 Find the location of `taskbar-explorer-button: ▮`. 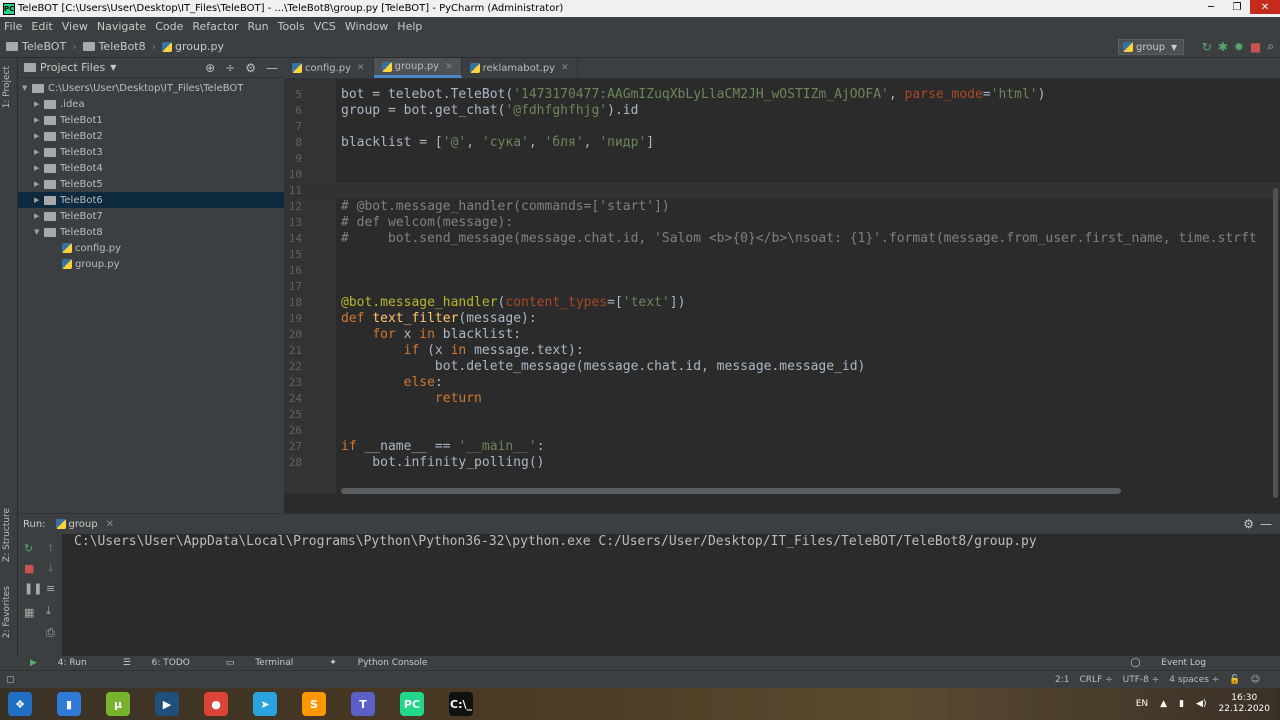

taskbar-explorer-button: ▮ is located at coordinates (69, 704).